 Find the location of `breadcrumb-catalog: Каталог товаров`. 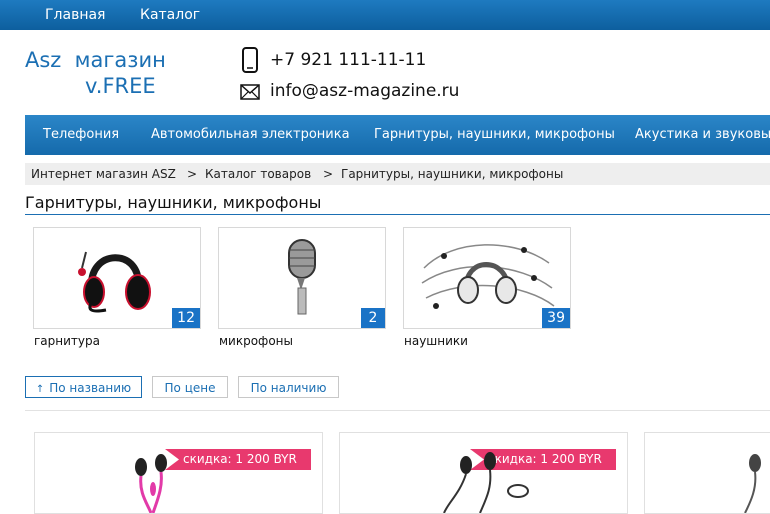

breadcrumb-catalog: Каталог товаров is located at coordinates (258, 174).